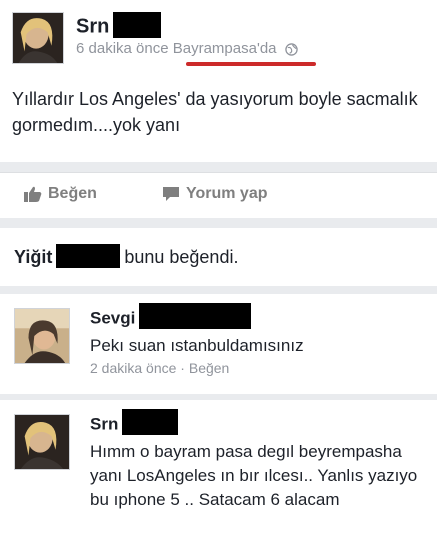 The image size is (437, 540). Describe the element at coordinates (181, 256) in the screenshot. I see `likes-text: bunu beğendi.` at that location.